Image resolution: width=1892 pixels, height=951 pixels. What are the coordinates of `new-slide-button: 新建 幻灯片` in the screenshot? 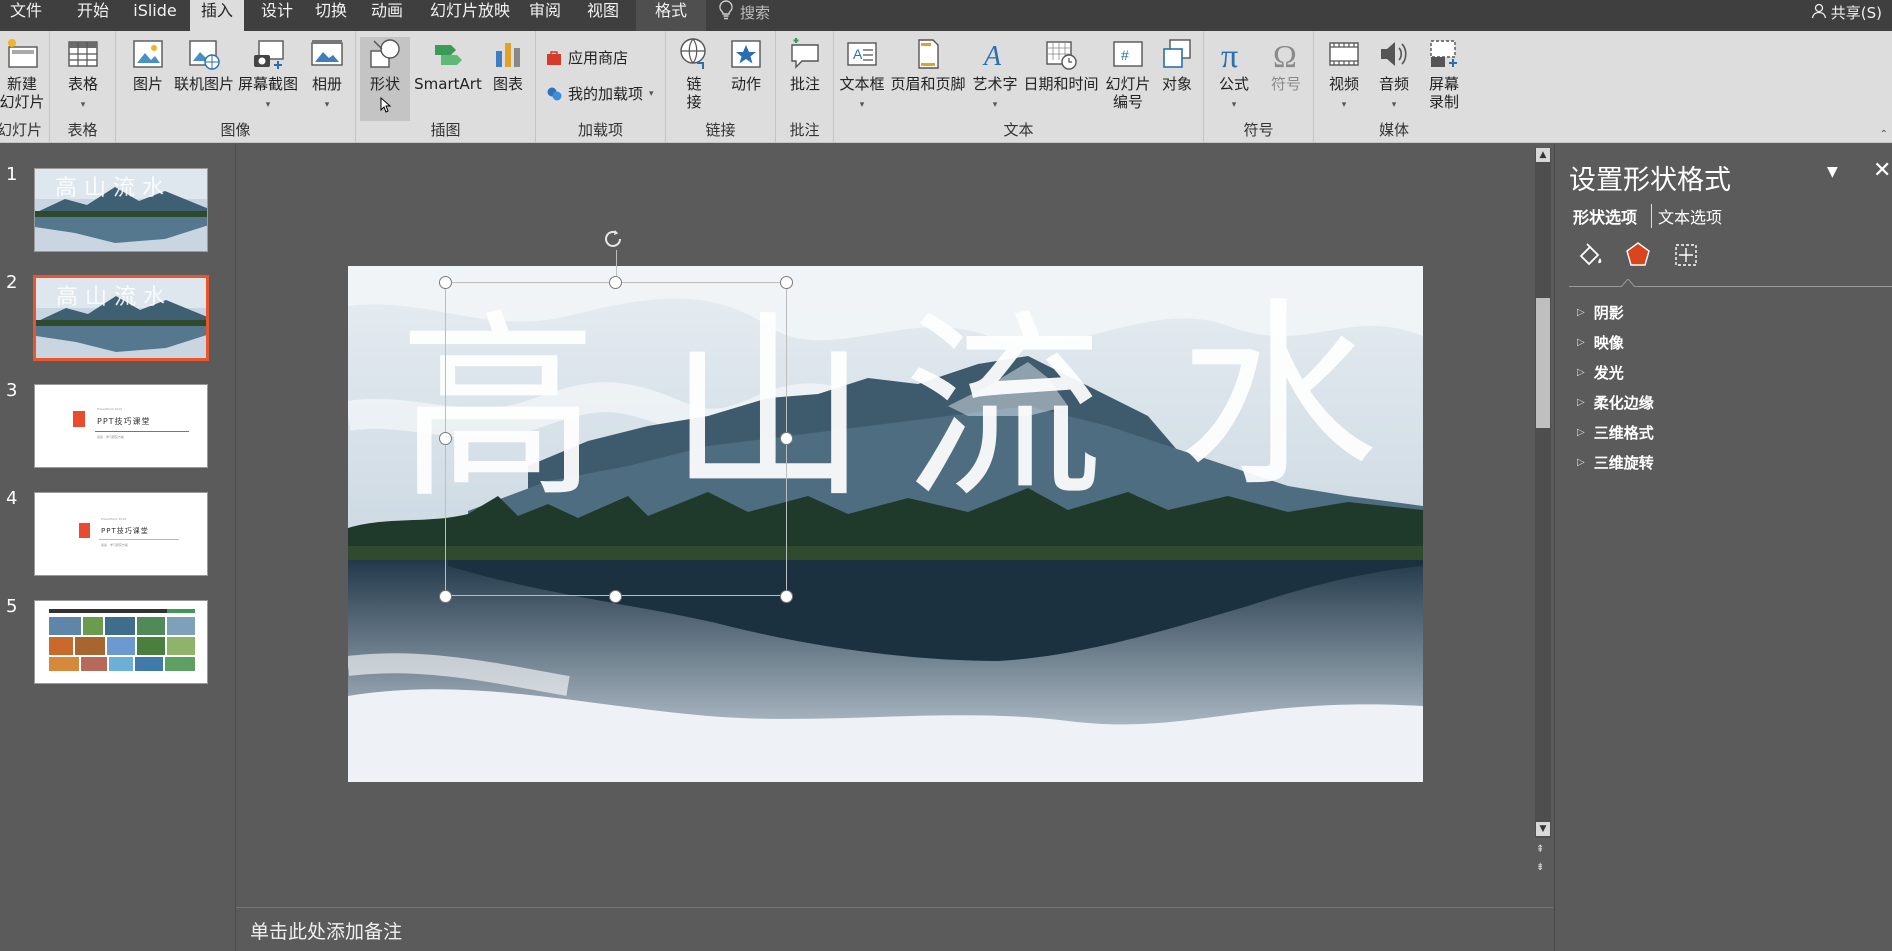 It's located at (24, 74).